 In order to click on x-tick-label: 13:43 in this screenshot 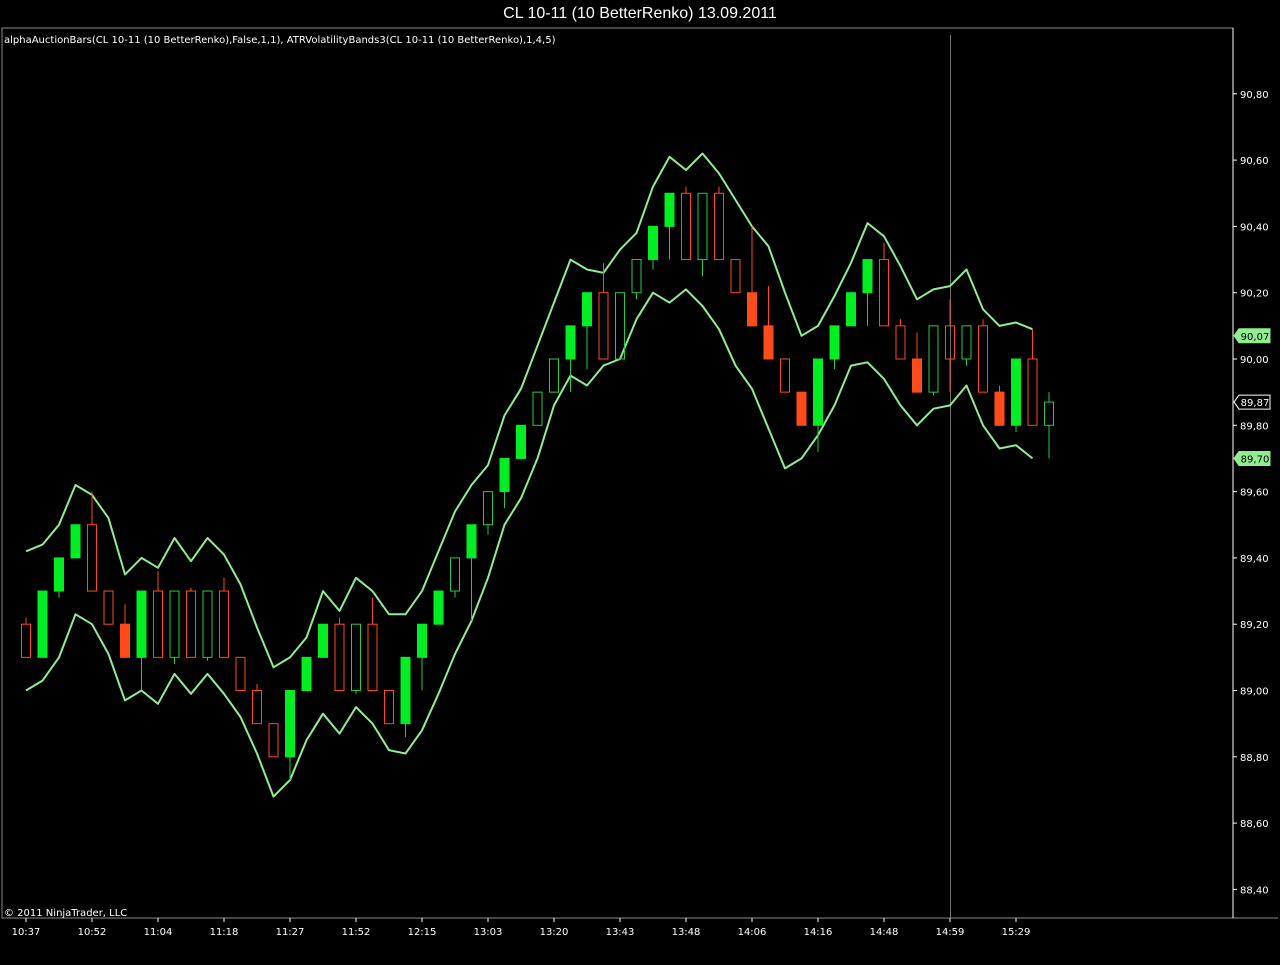, I will do `click(620, 932)`.